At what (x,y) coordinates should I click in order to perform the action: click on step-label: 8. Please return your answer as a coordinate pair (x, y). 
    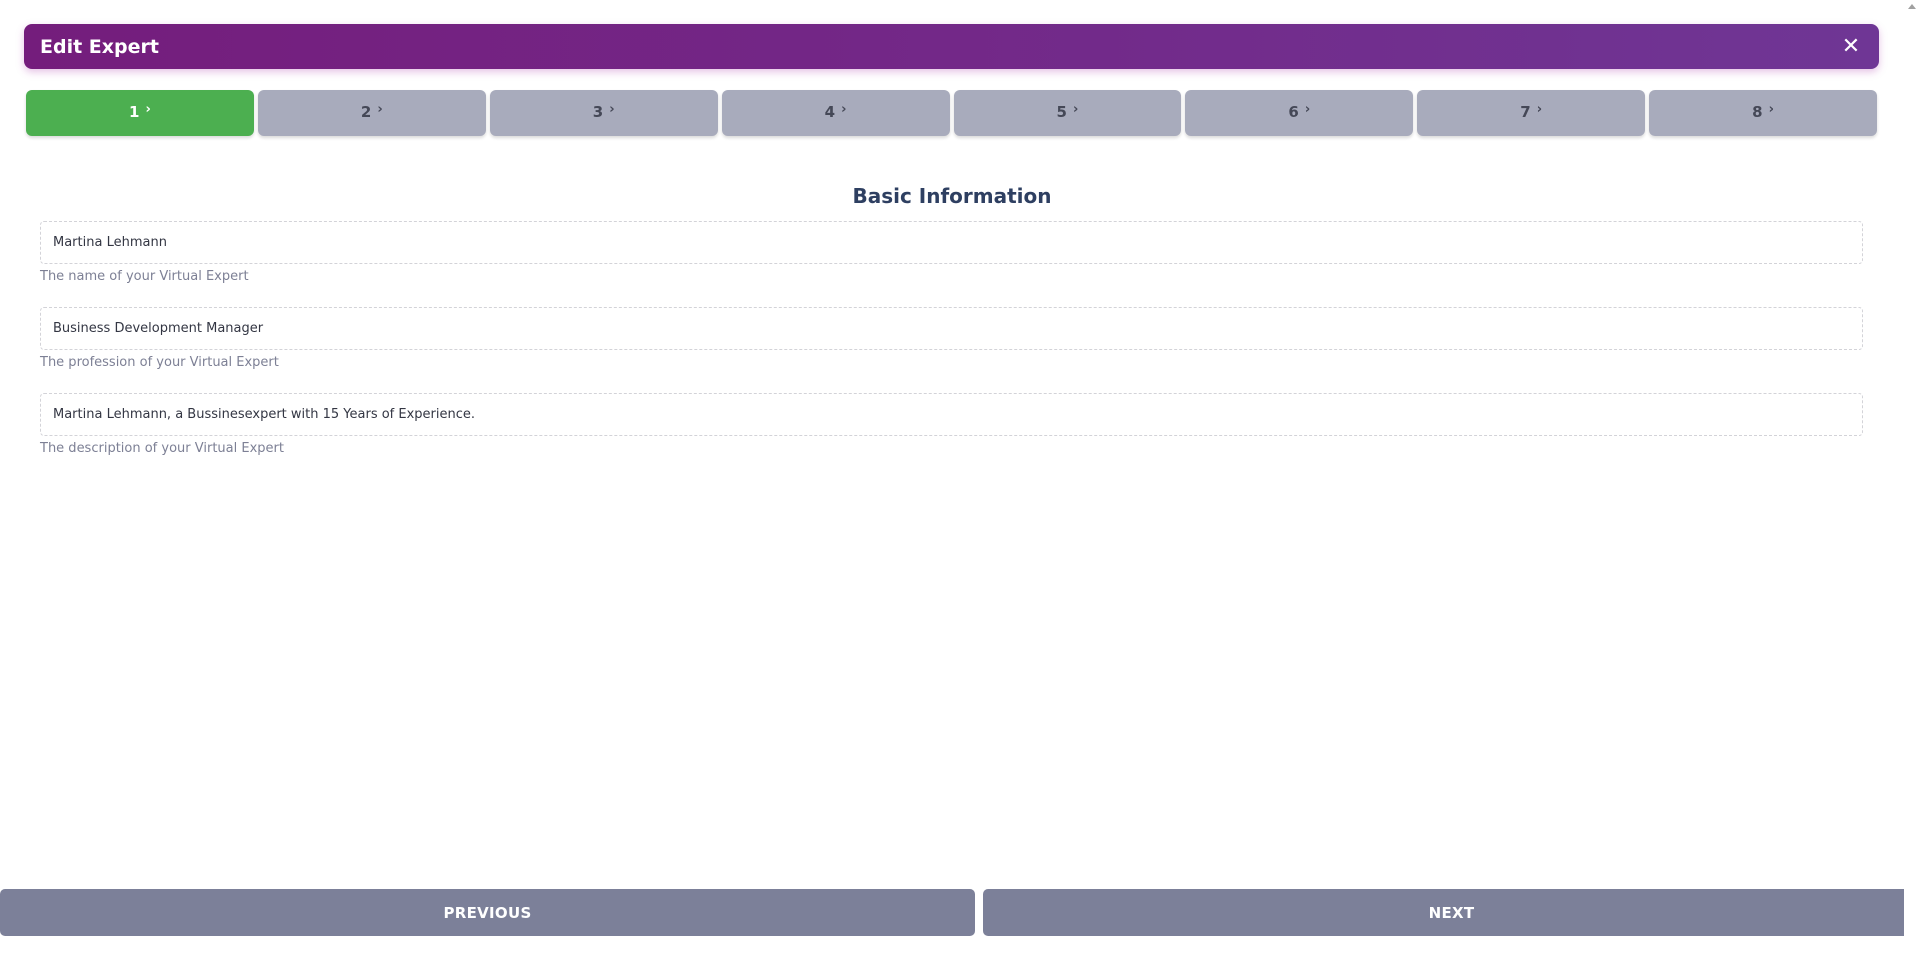
    Looking at the image, I should click on (1757, 112).